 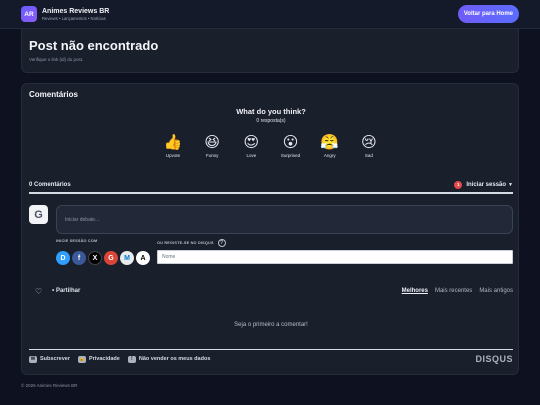 What do you see at coordinates (496, 291) in the screenshot?
I see `tab-oldest: Mais antigos` at bounding box center [496, 291].